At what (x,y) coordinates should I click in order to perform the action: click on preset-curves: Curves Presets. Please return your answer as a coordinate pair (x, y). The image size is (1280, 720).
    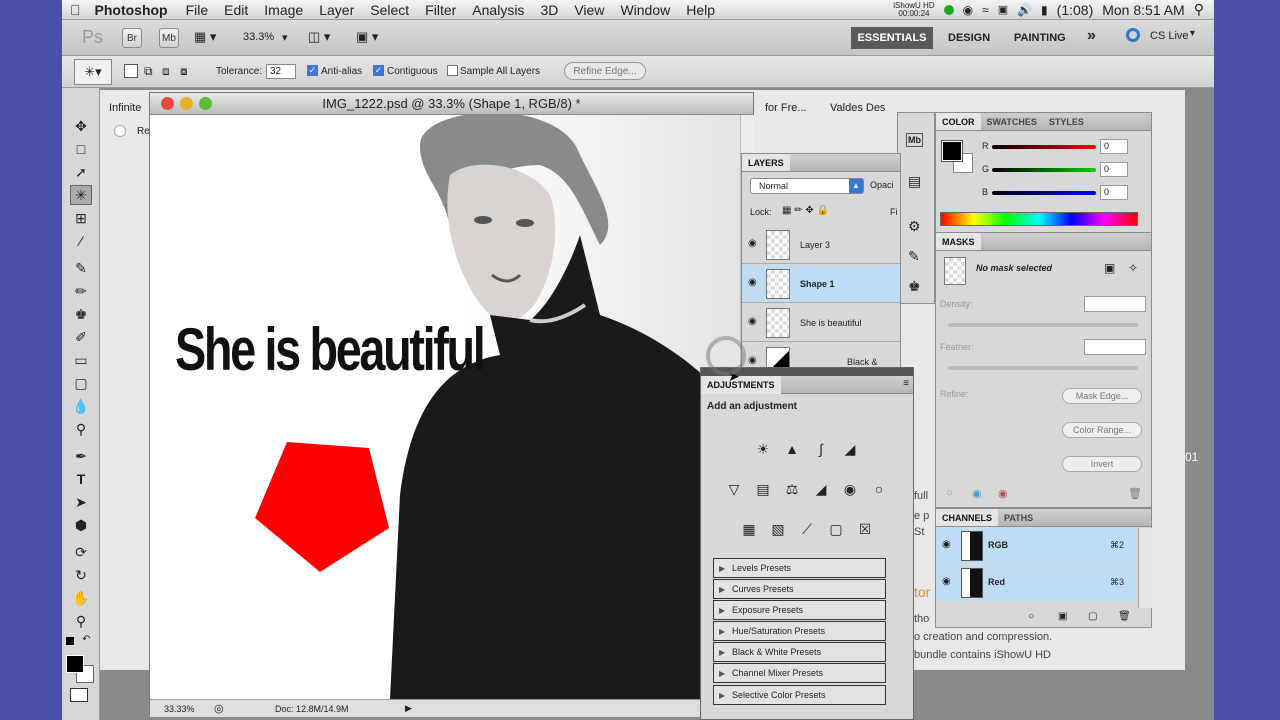
    Looking at the image, I should click on (799, 589).